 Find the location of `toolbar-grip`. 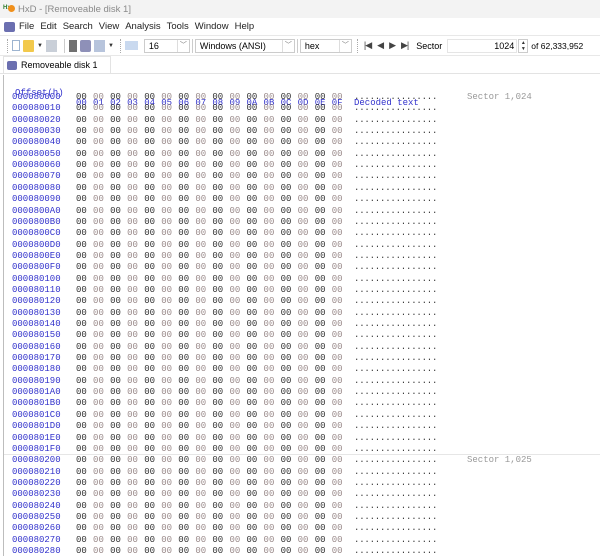

toolbar-grip is located at coordinates (357, 45).